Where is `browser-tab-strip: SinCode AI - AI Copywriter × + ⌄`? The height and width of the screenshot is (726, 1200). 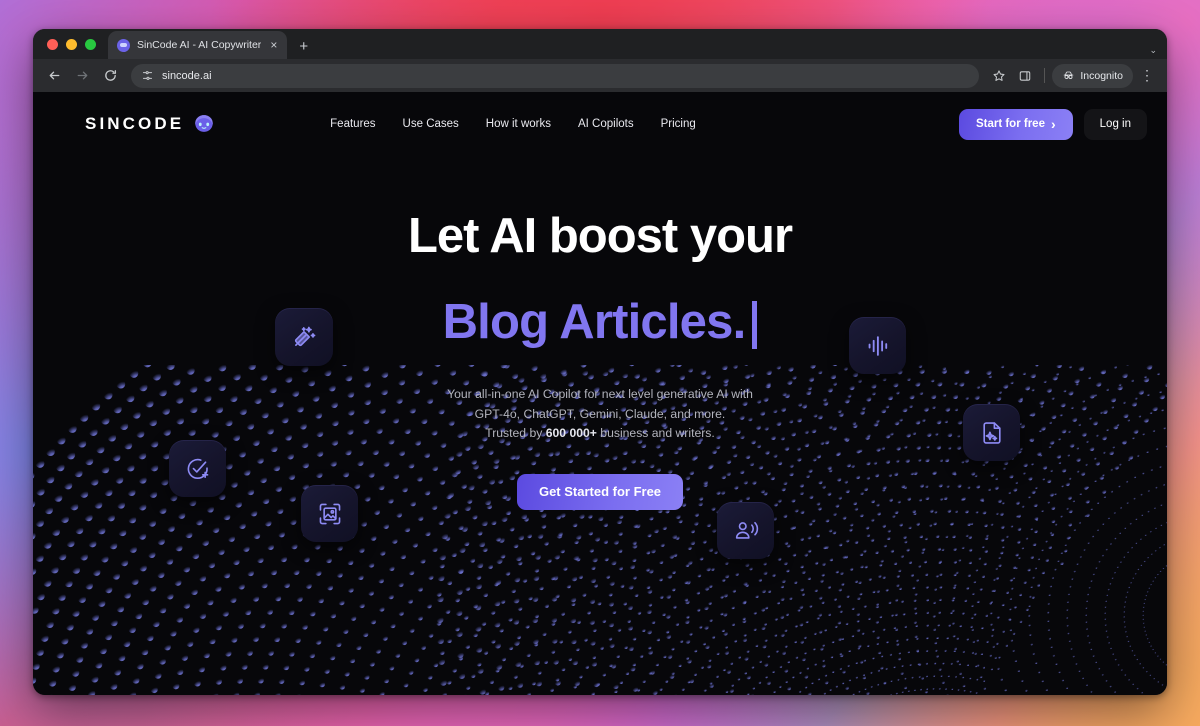
browser-tab-strip: SinCode AI - AI Copywriter × + ⌄ is located at coordinates (600, 44).